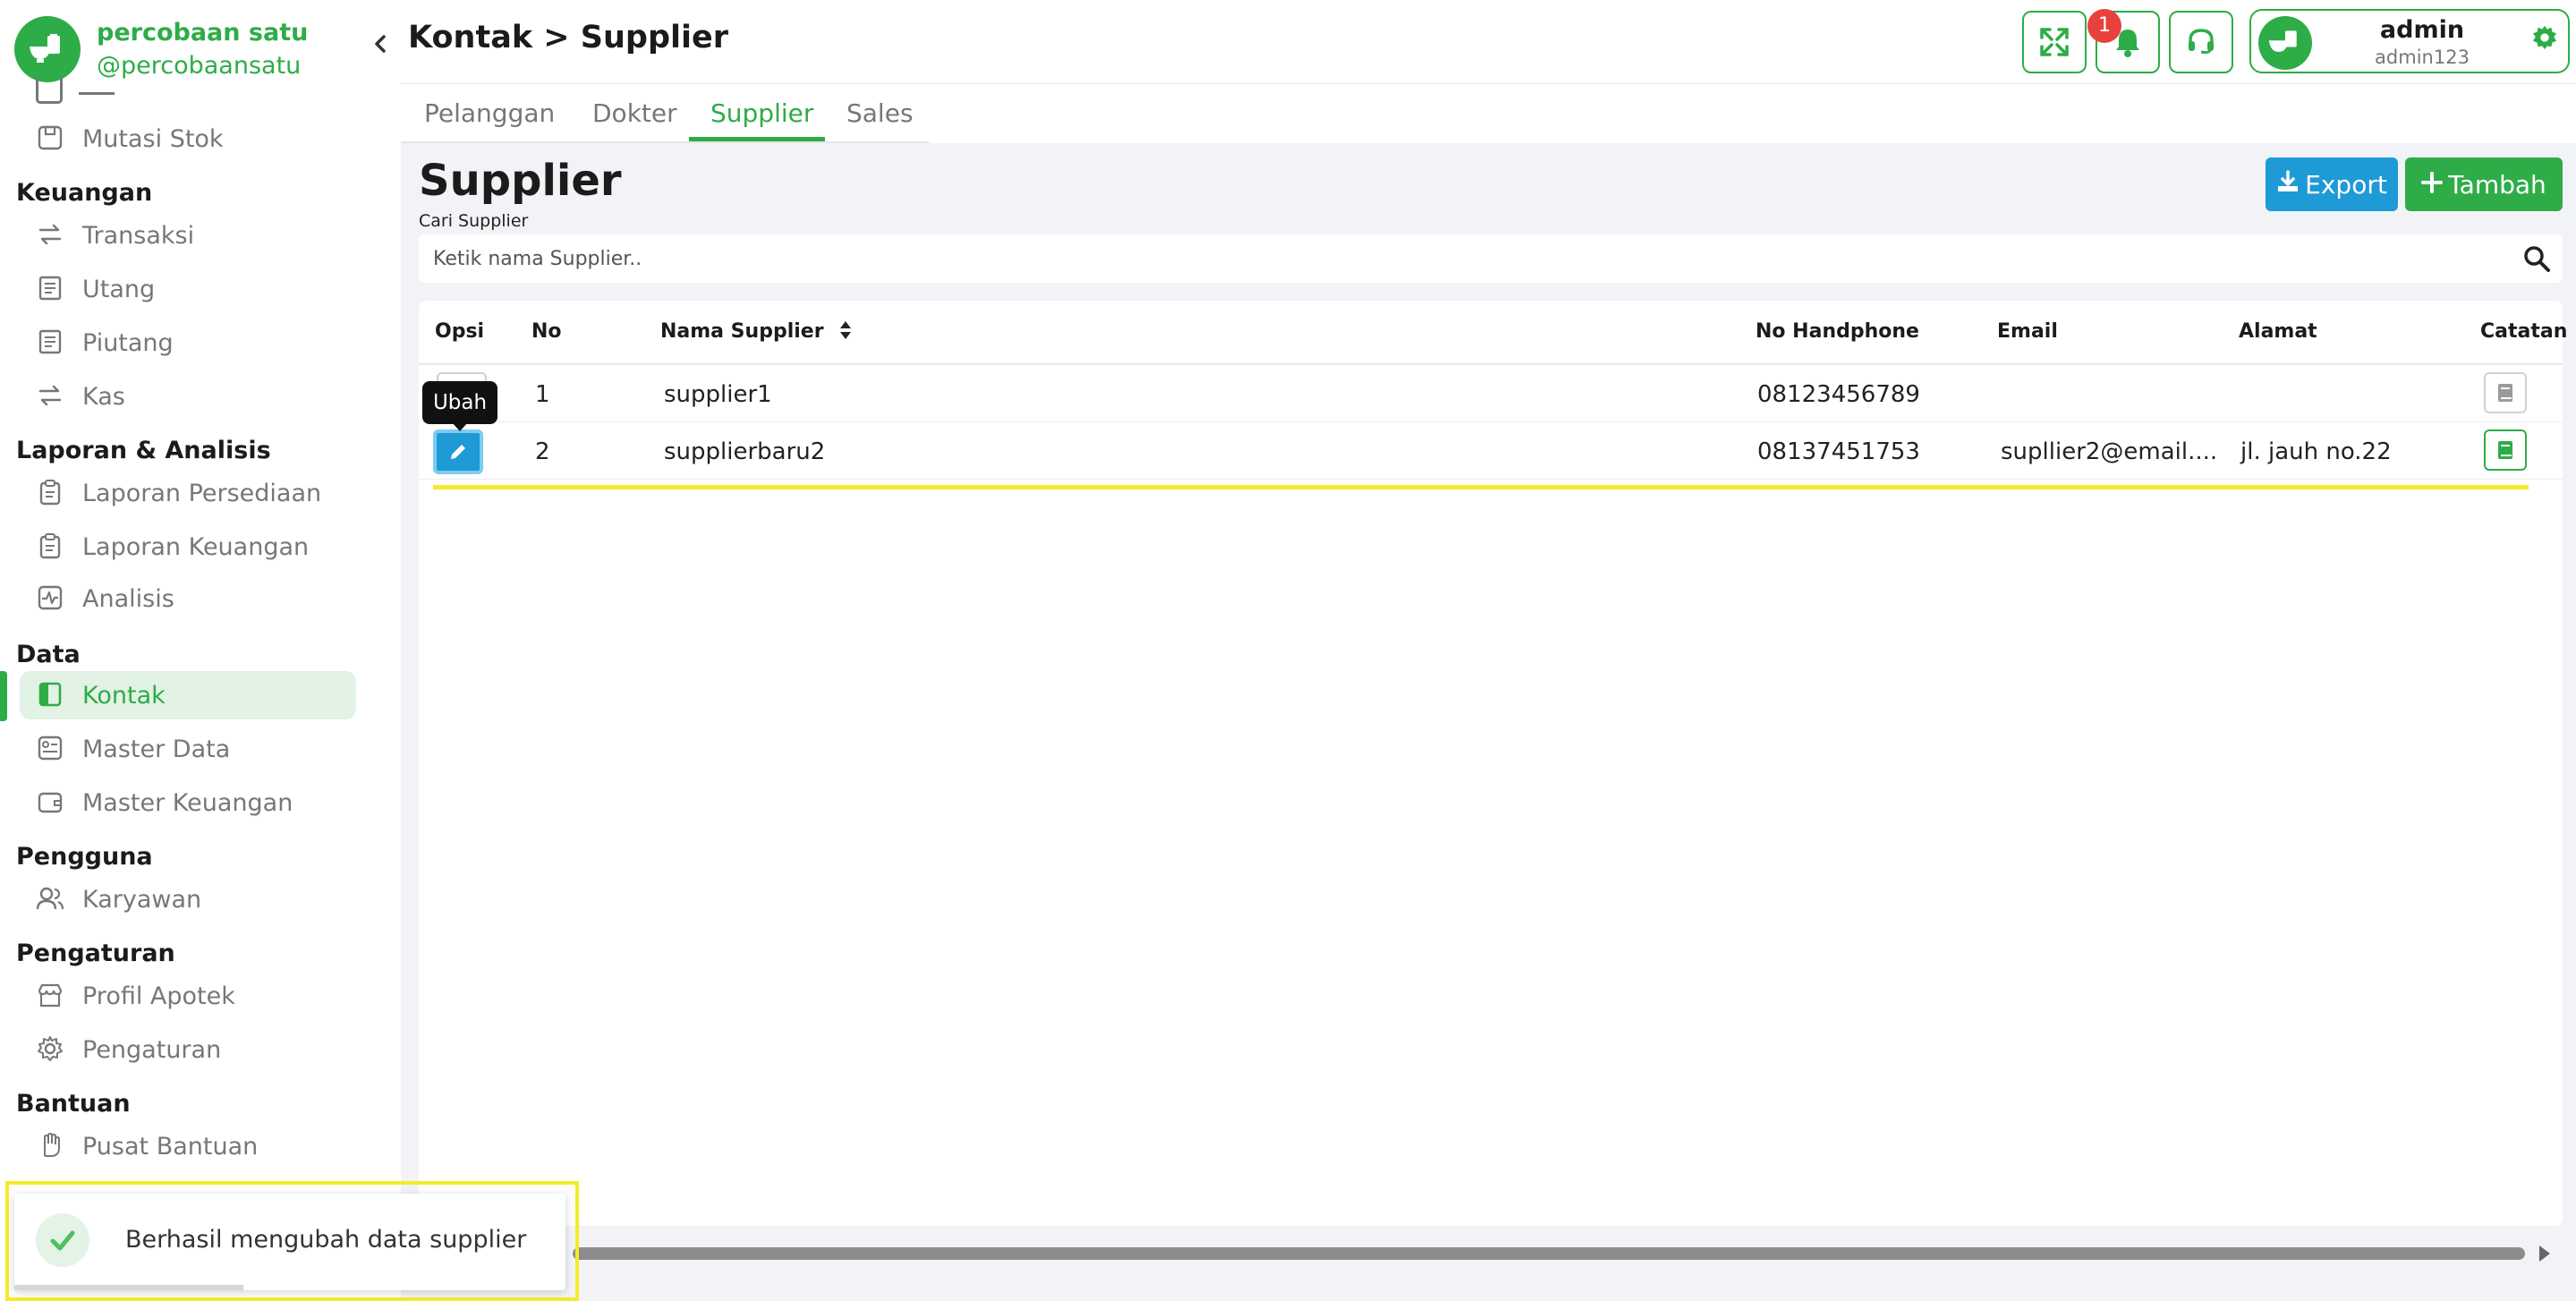  I want to click on sidebar-item-label: Kas, so click(103, 396).